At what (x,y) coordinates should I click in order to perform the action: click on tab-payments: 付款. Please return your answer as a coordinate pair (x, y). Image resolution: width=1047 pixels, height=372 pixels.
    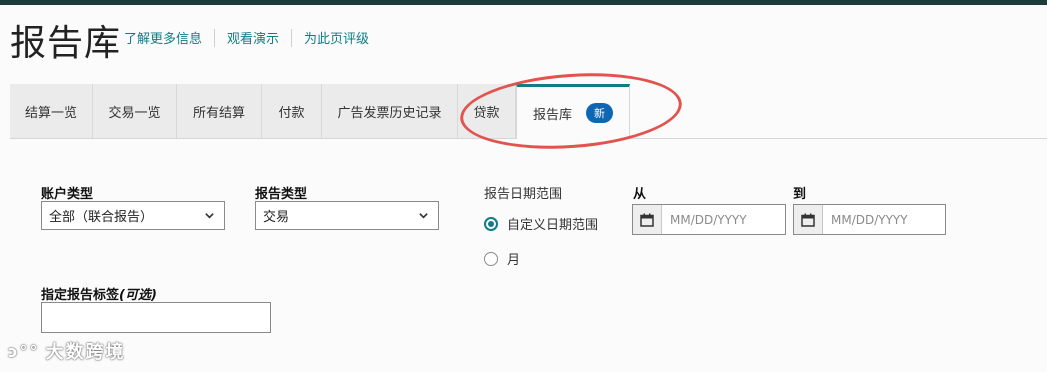
    Looking at the image, I should click on (292, 111).